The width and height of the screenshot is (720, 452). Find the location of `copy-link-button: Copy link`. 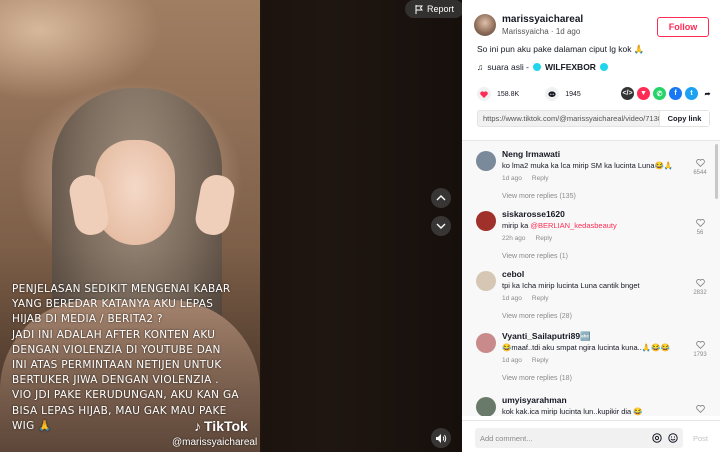

copy-link-button: Copy link is located at coordinates (684, 118).